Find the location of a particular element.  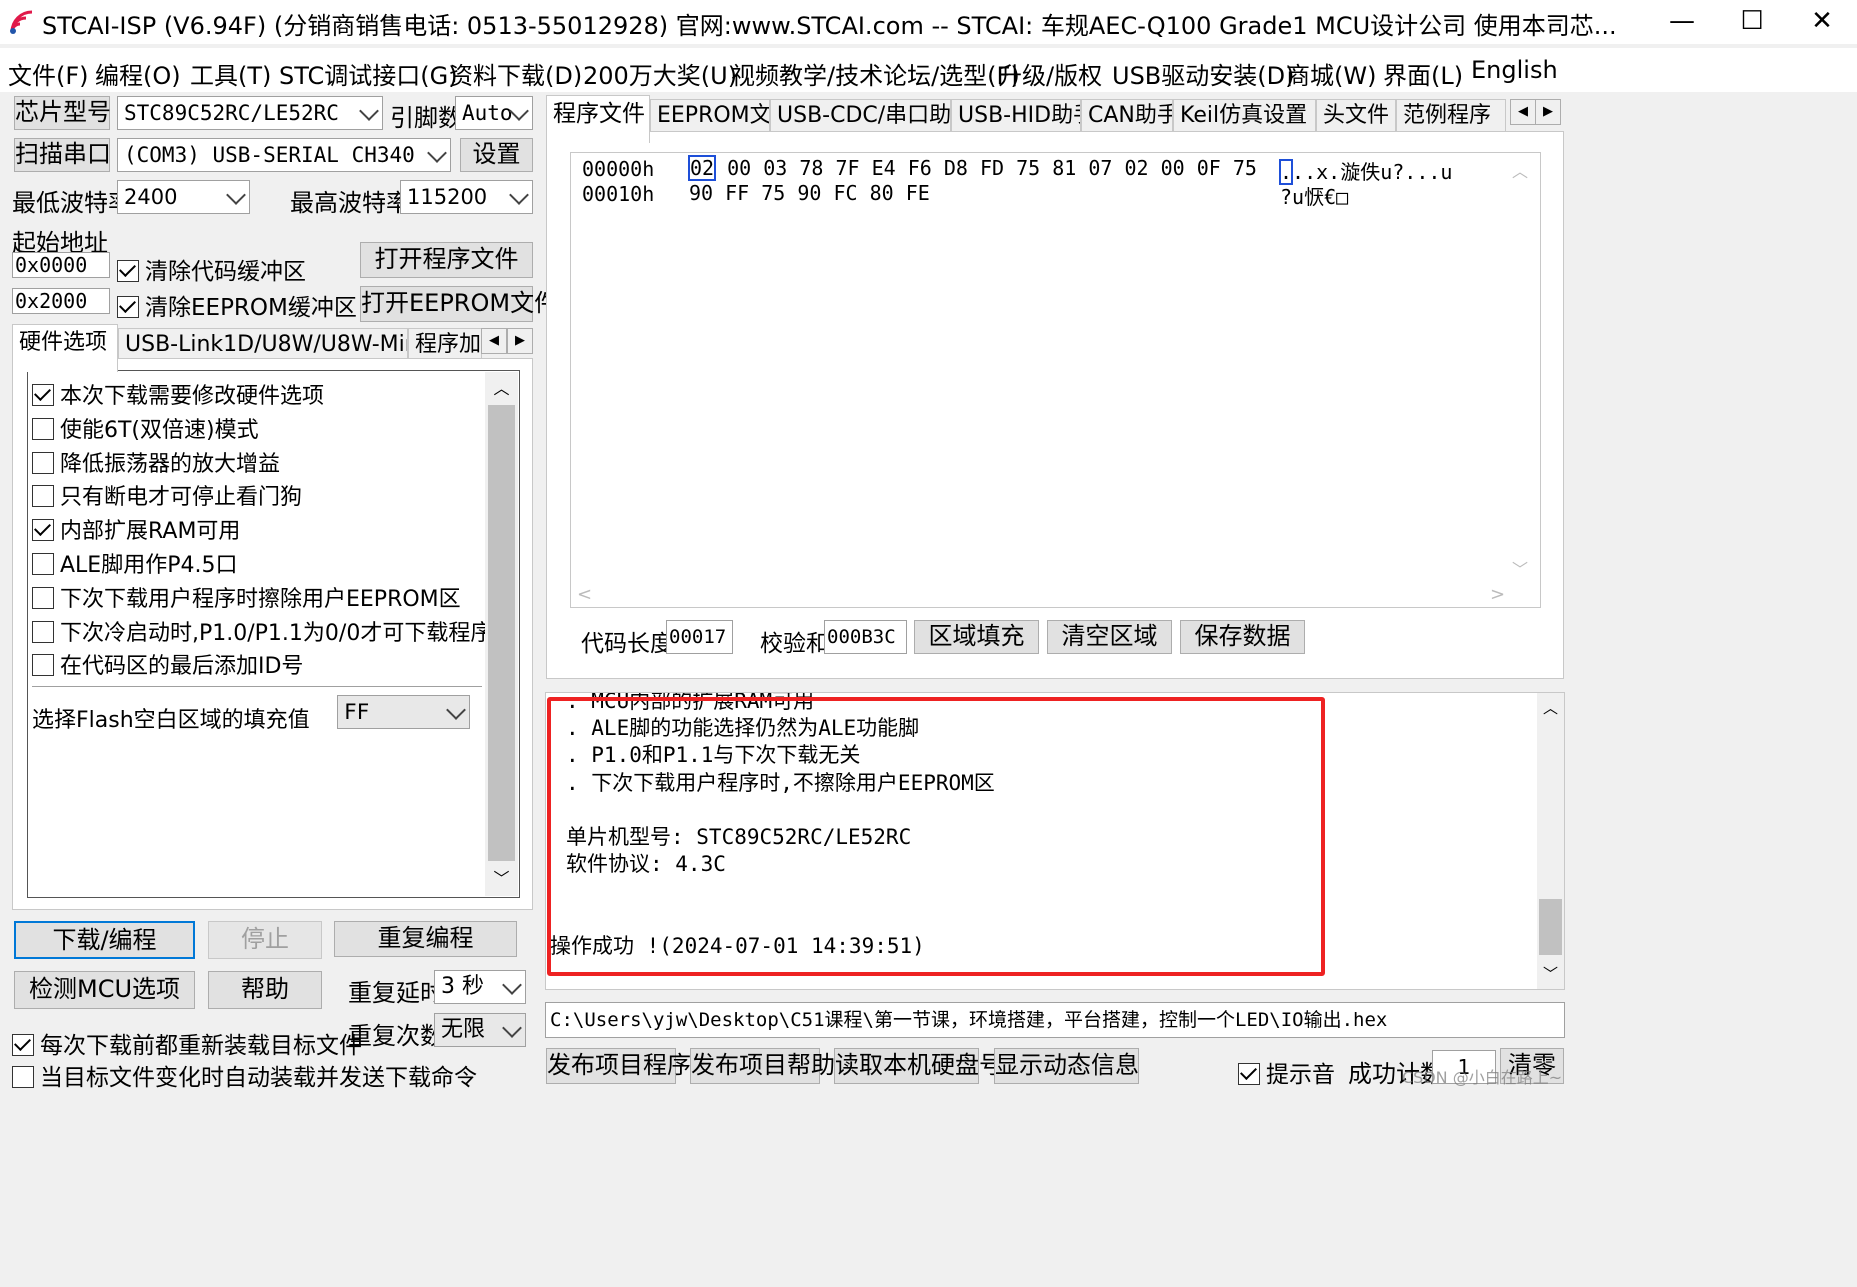

tab-usb-hid: USB-HID助手 is located at coordinates (1016, 115).